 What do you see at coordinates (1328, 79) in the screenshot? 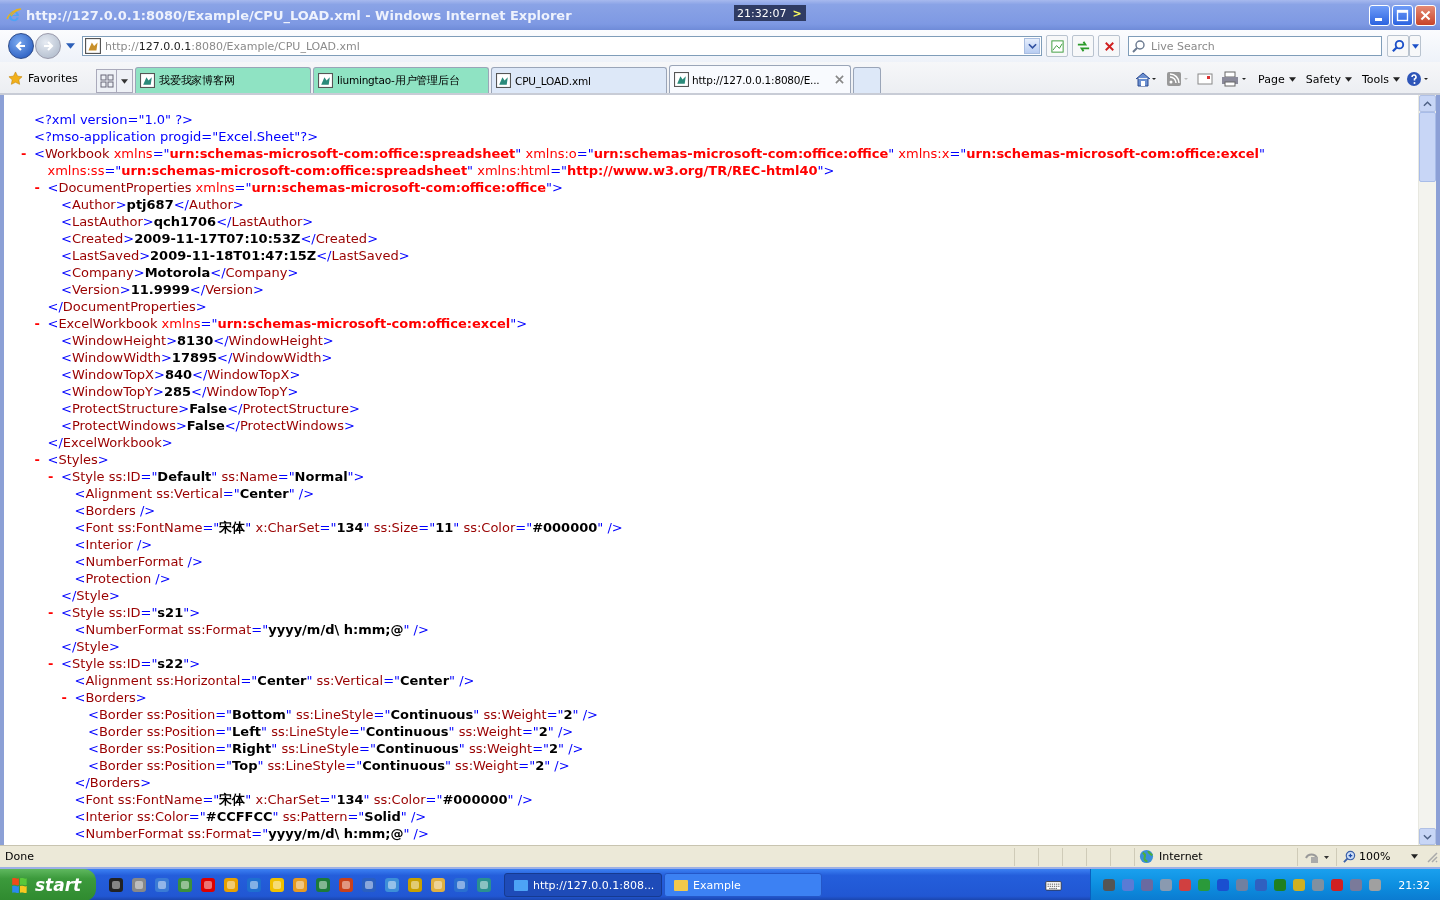
I see `command-menu: Safety` at bounding box center [1328, 79].